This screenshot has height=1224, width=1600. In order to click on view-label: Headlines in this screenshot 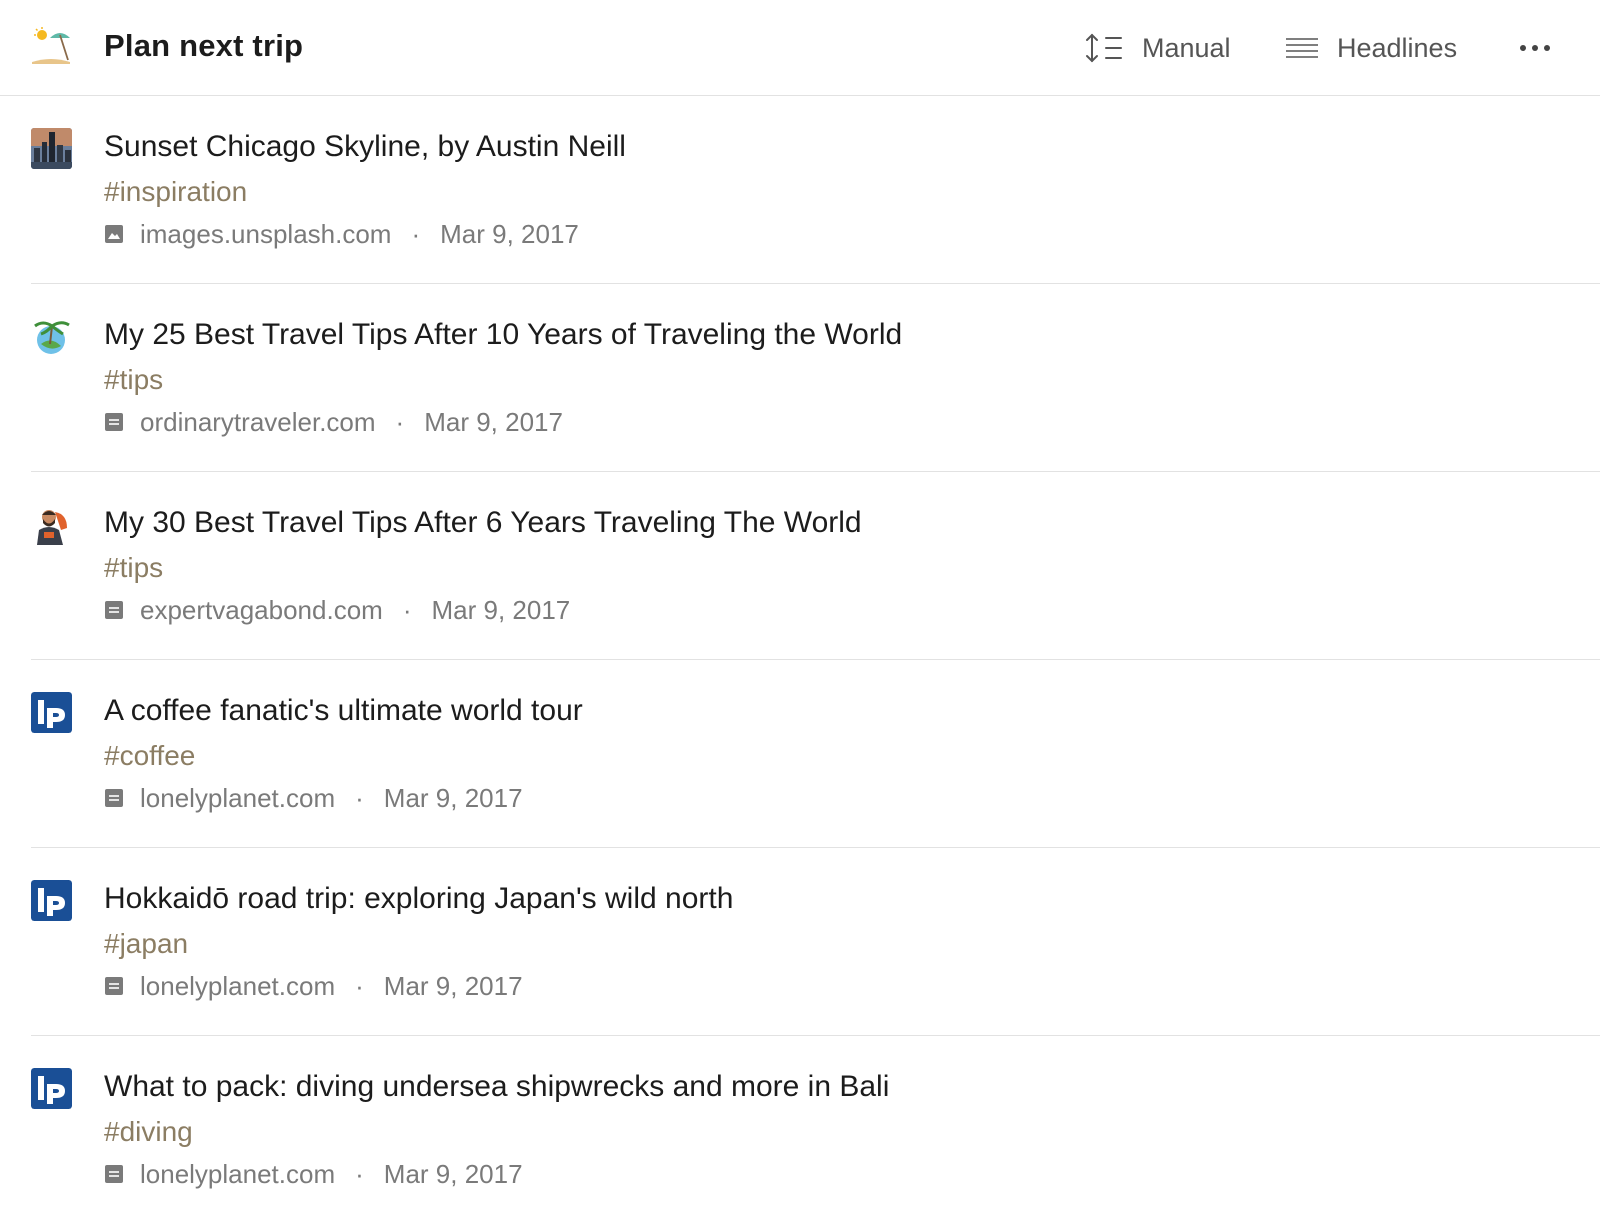, I will do `click(1397, 47)`.